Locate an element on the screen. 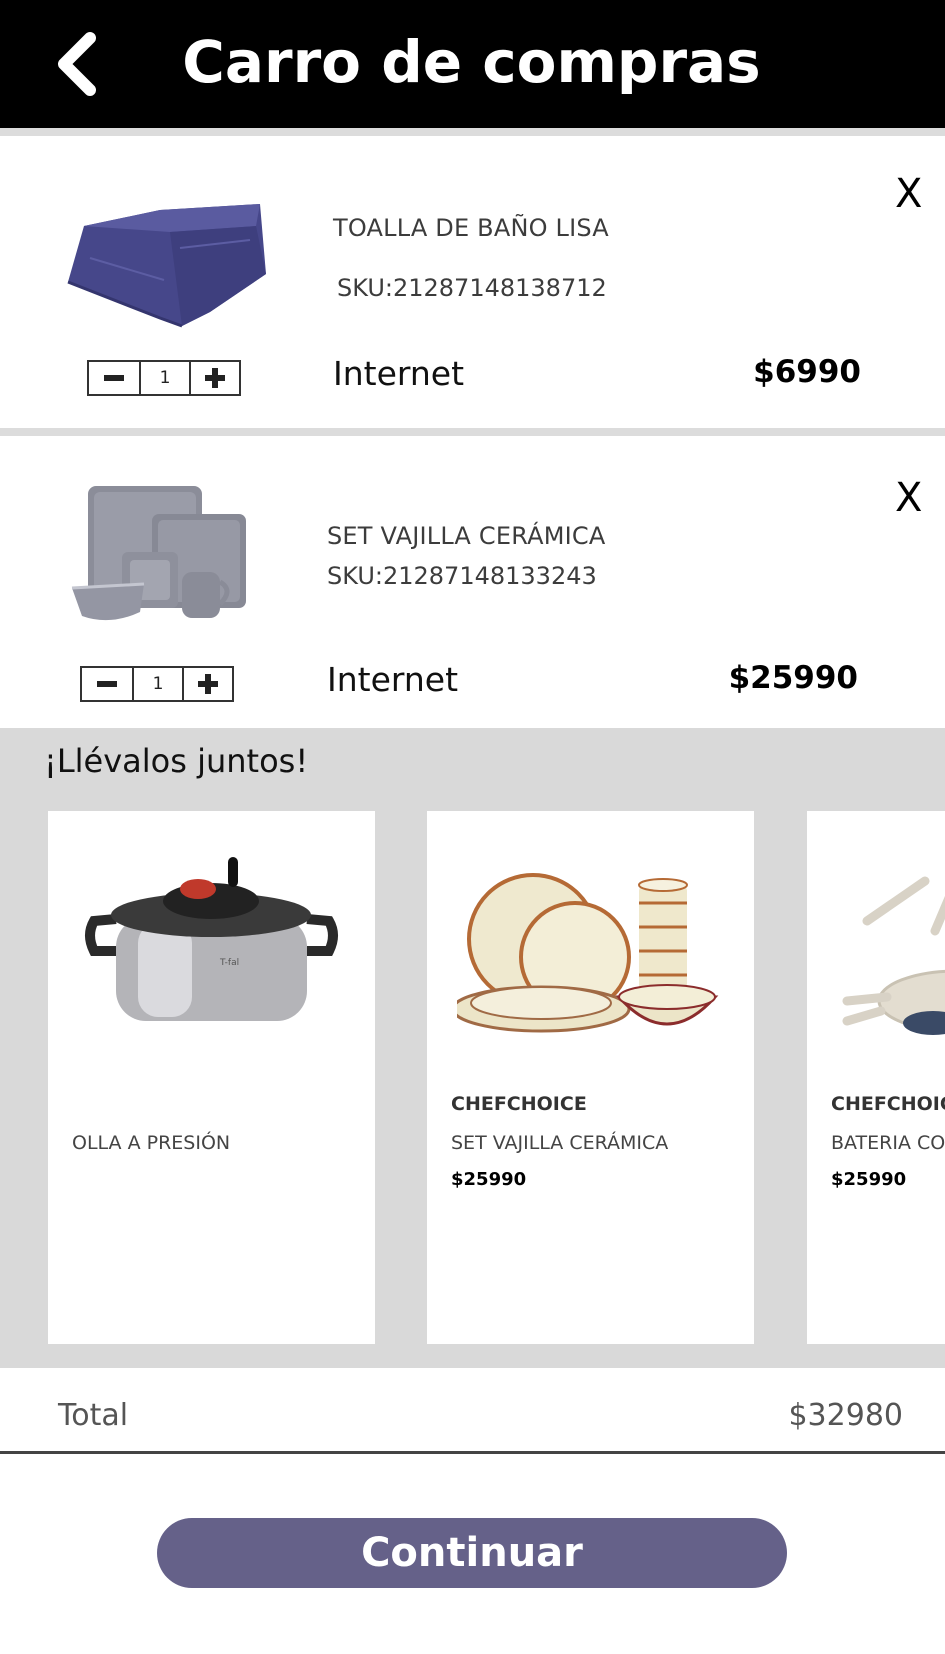 Image resolution: width=945 pixels, height=1654 pixels. product-image-cookware-set is located at coordinates (891, 951).